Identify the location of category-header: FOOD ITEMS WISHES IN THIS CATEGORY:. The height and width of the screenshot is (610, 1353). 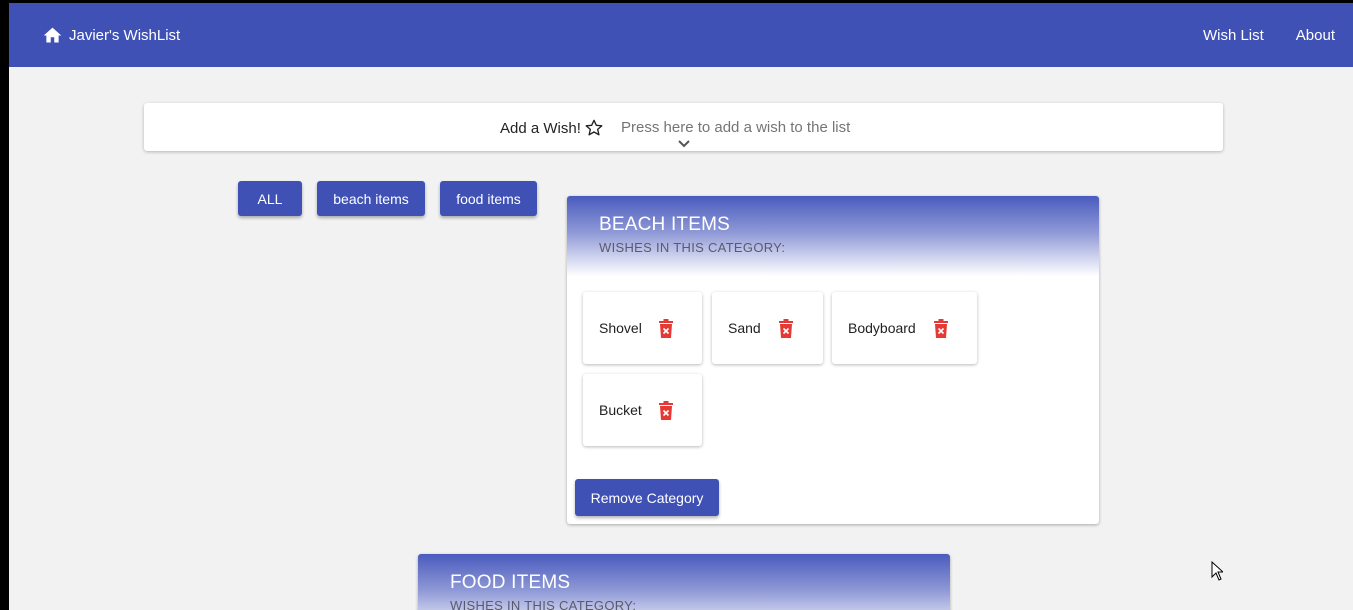
(684, 582).